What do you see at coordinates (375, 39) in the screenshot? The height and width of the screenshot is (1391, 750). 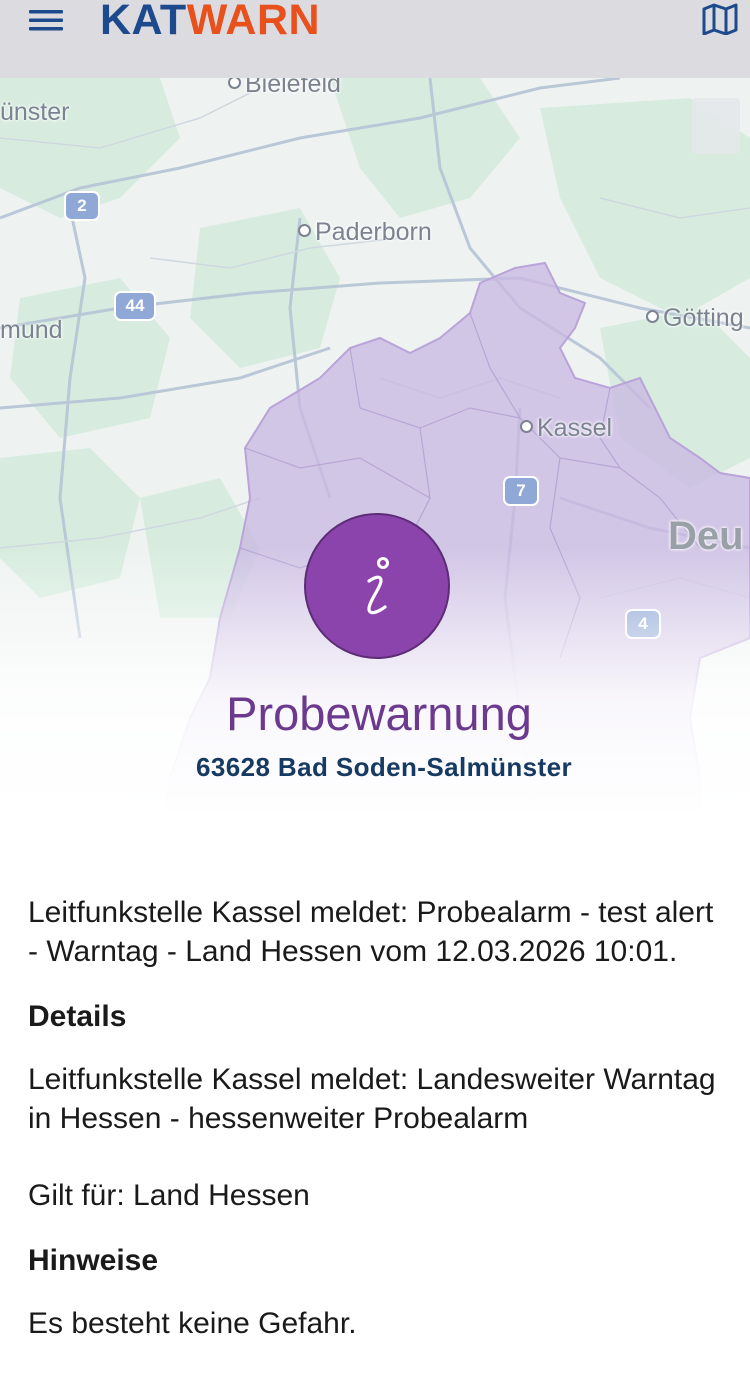 I see `app-bar: KATWARN` at bounding box center [375, 39].